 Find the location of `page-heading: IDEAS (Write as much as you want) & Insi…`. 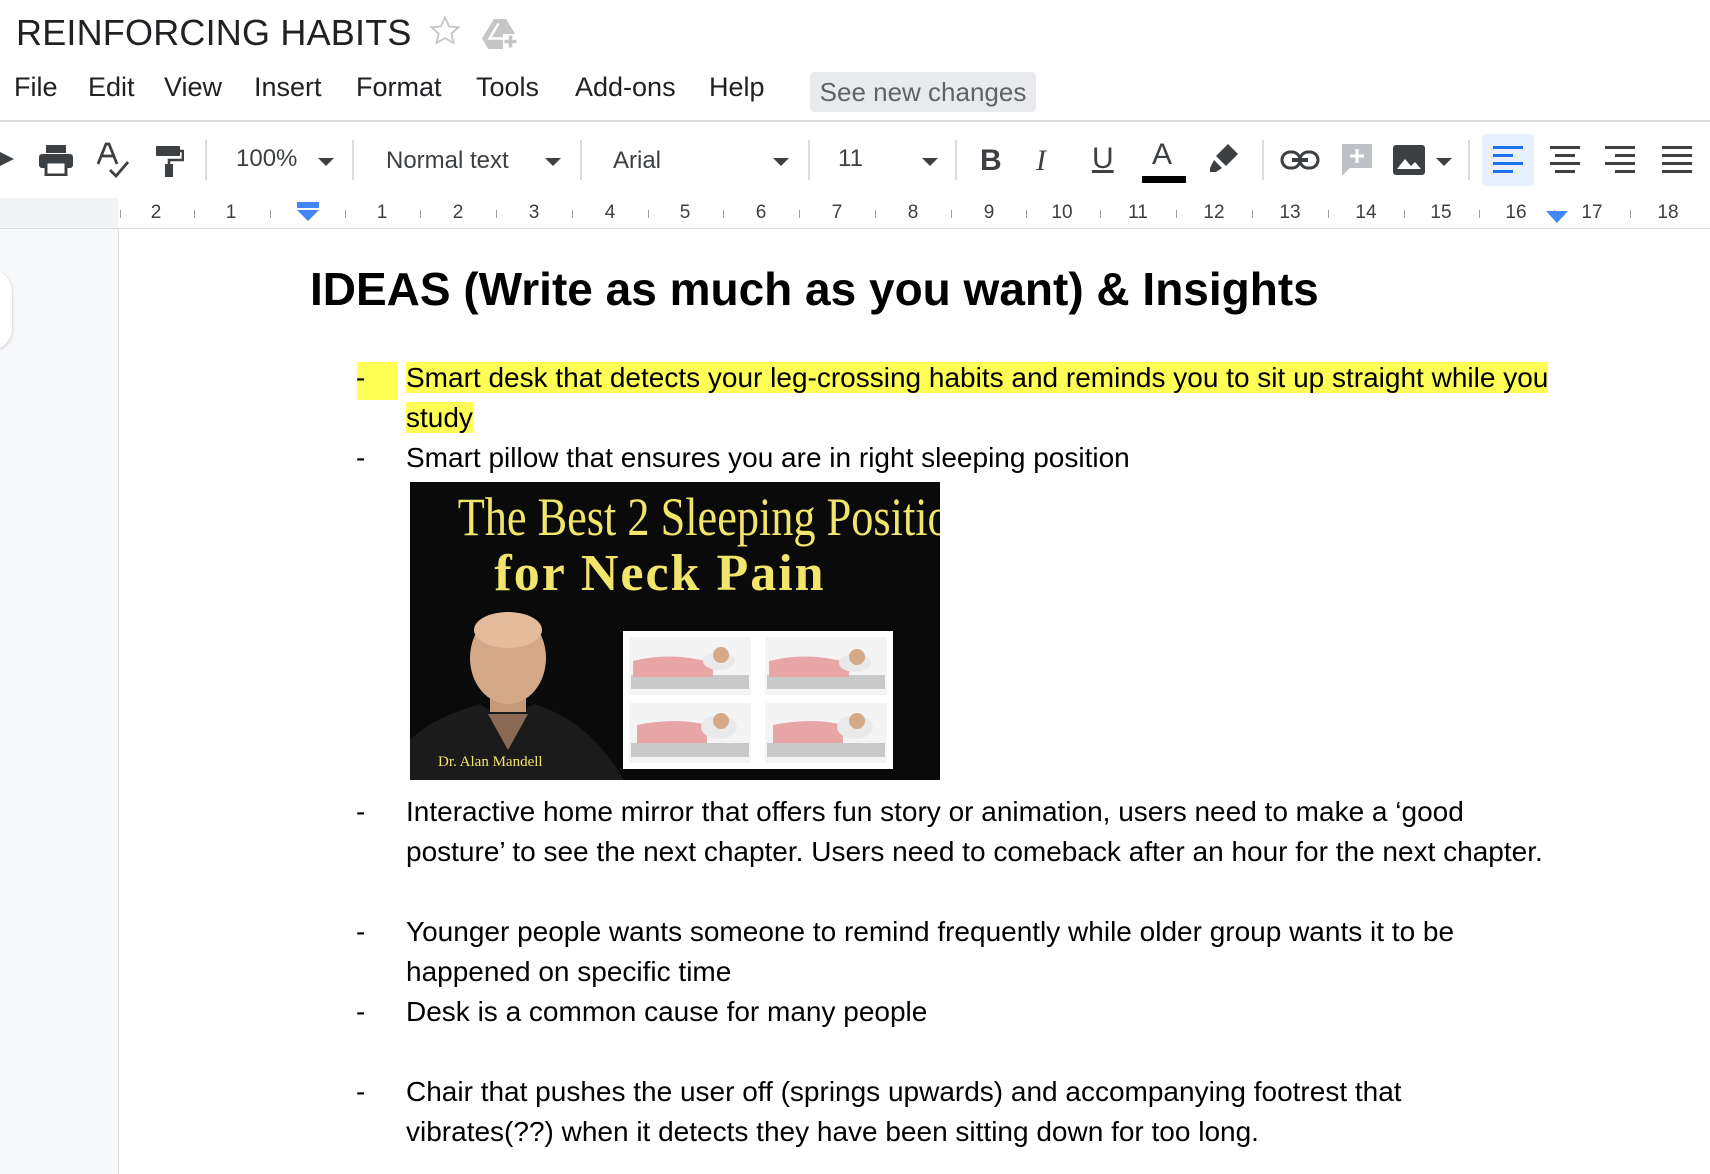

page-heading: IDEAS (Write as much as you want) & Insi… is located at coordinates (814, 289).